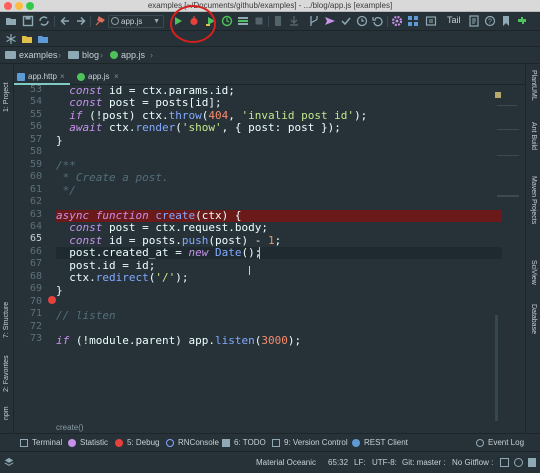 The image size is (540, 473). Describe the element at coordinates (397, 21) in the screenshot. I see `settings-gear-icon` at that location.